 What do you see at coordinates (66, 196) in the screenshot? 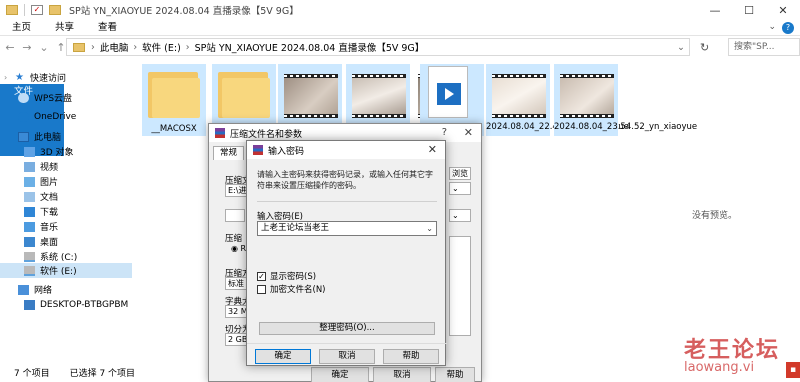
I see `sidebar-item-documents: 文档` at bounding box center [66, 196].